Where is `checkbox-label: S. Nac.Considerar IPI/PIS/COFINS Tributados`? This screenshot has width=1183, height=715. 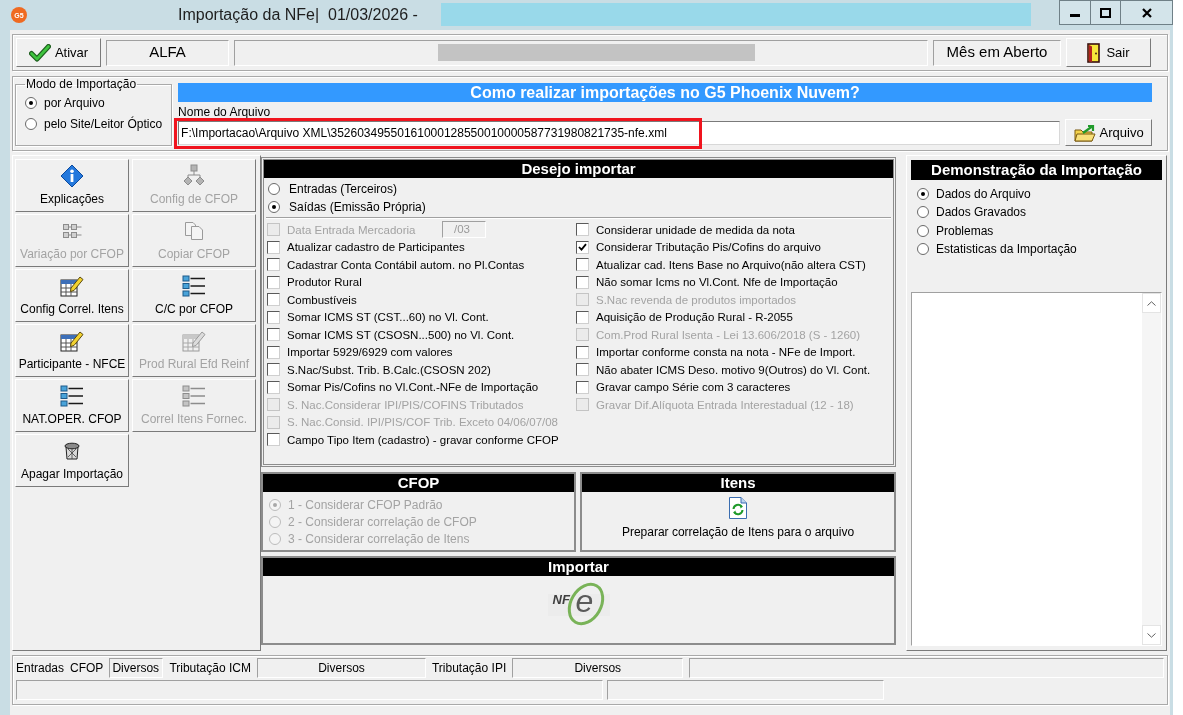
checkbox-label: S. Nac.Considerar IPI/PIS/COFINS Tributados is located at coordinates (405, 404).